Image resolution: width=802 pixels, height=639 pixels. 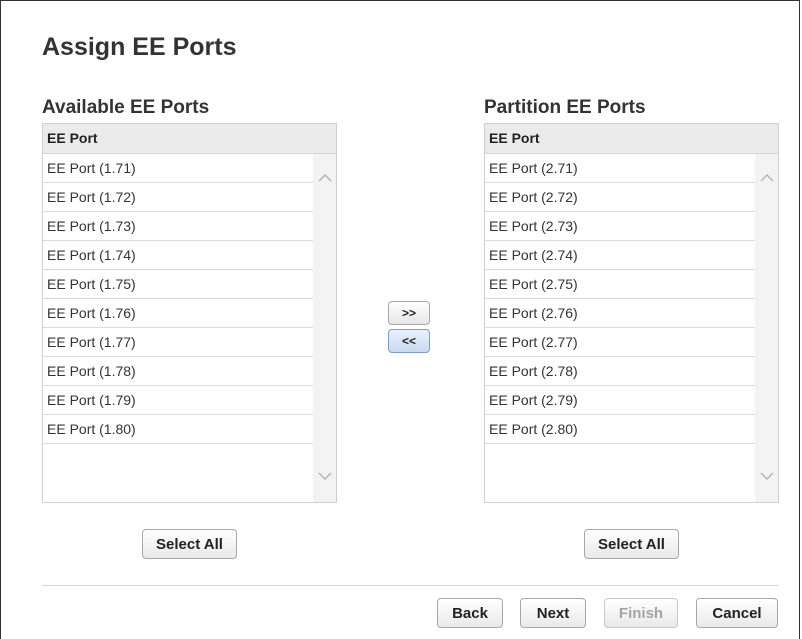 What do you see at coordinates (620, 168) in the screenshot?
I see `list-item: EE Port (2.71)` at bounding box center [620, 168].